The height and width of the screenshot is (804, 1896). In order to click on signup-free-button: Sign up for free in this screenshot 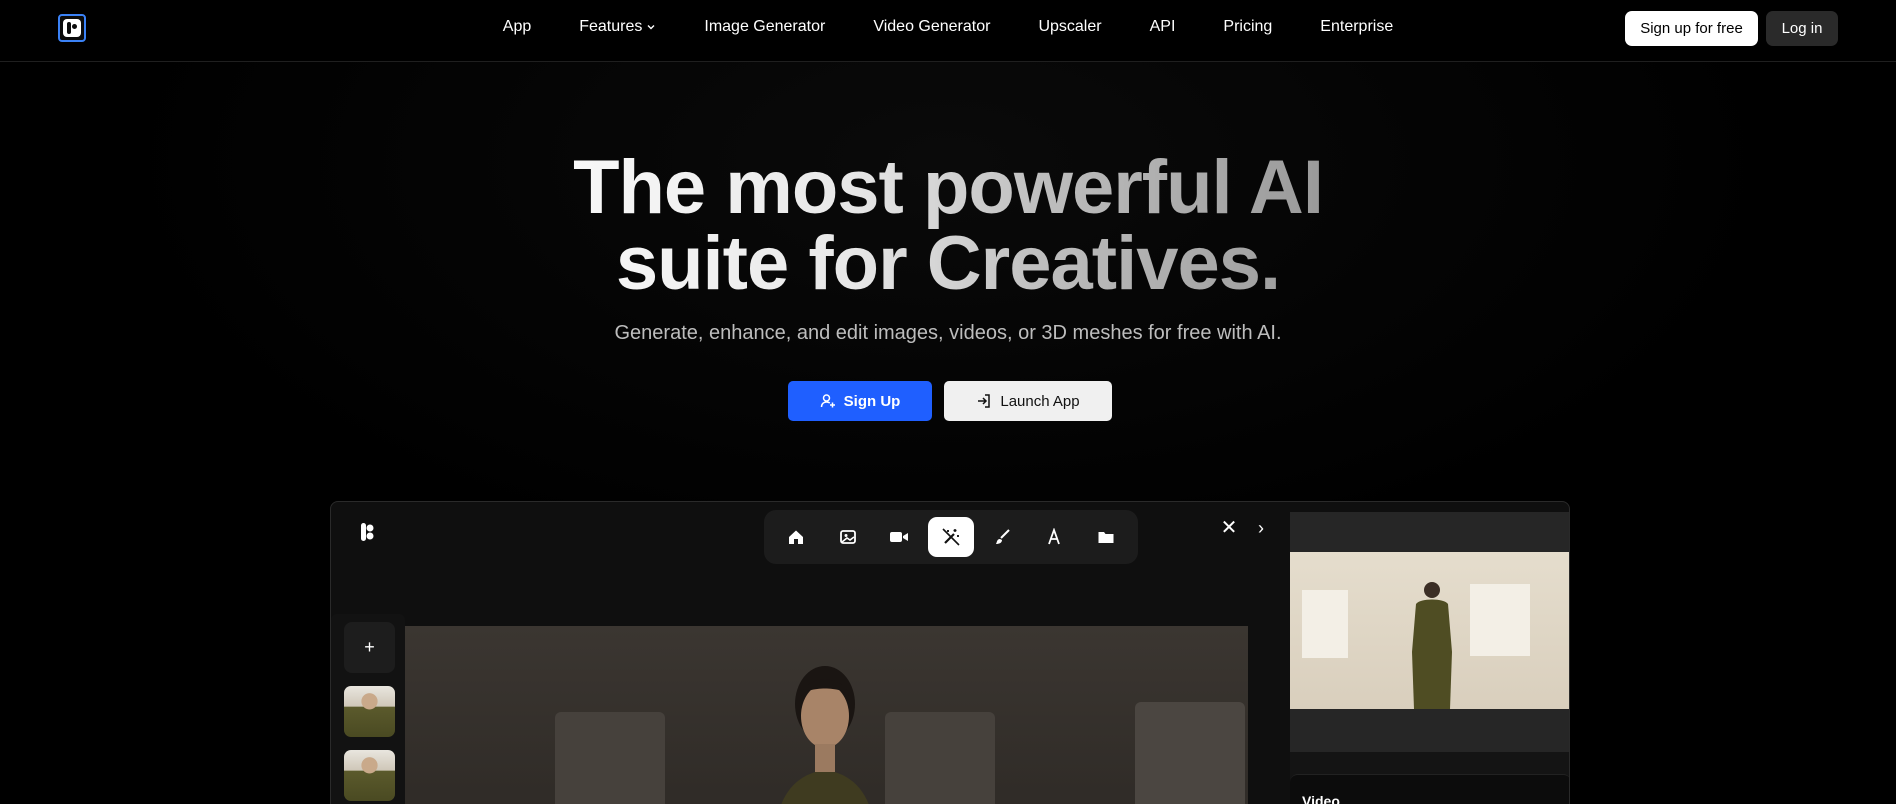, I will do `click(1691, 28)`.